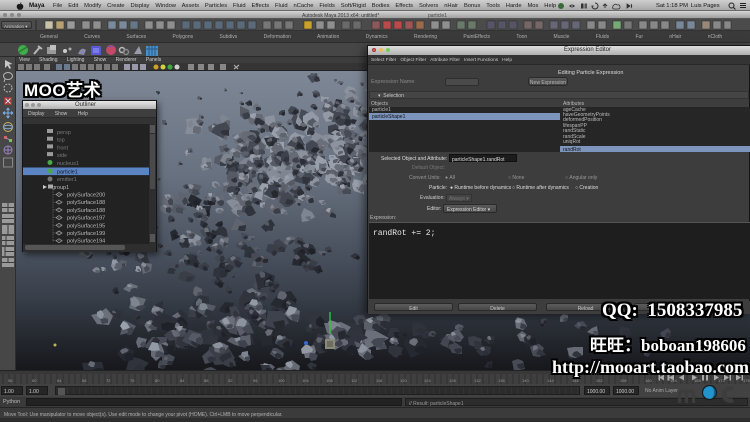 The image size is (750, 422). What do you see at coordinates (623, 380) in the screenshot?
I see `svg-text: 156` at bounding box center [623, 380].